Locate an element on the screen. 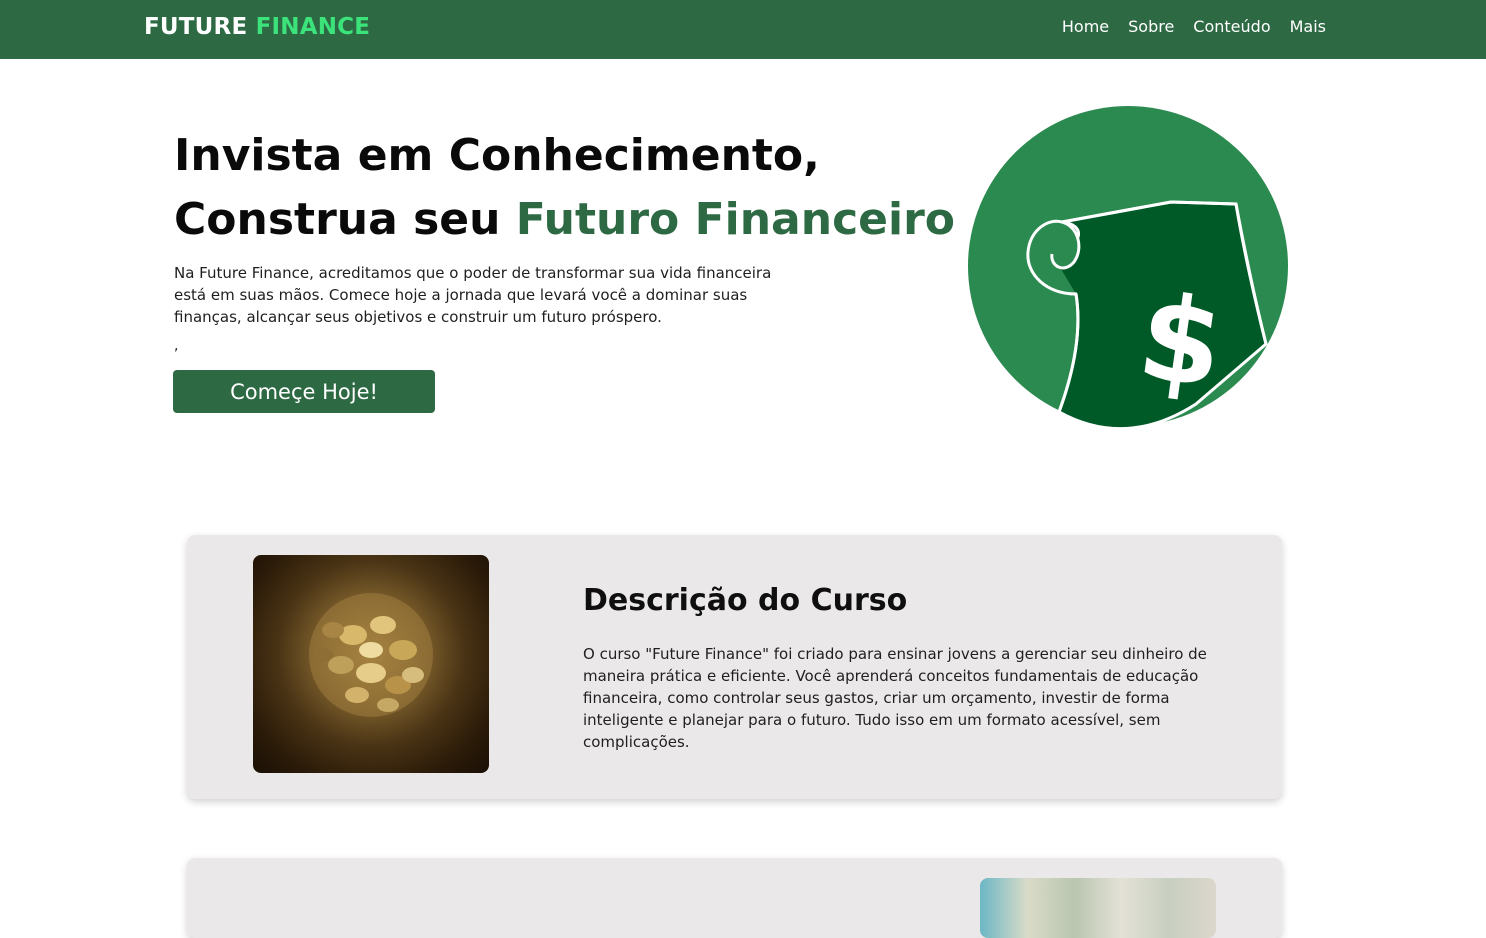 The height and width of the screenshot is (938, 1486). course-description-title: Descrição do Curso is located at coordinates (745, 600).